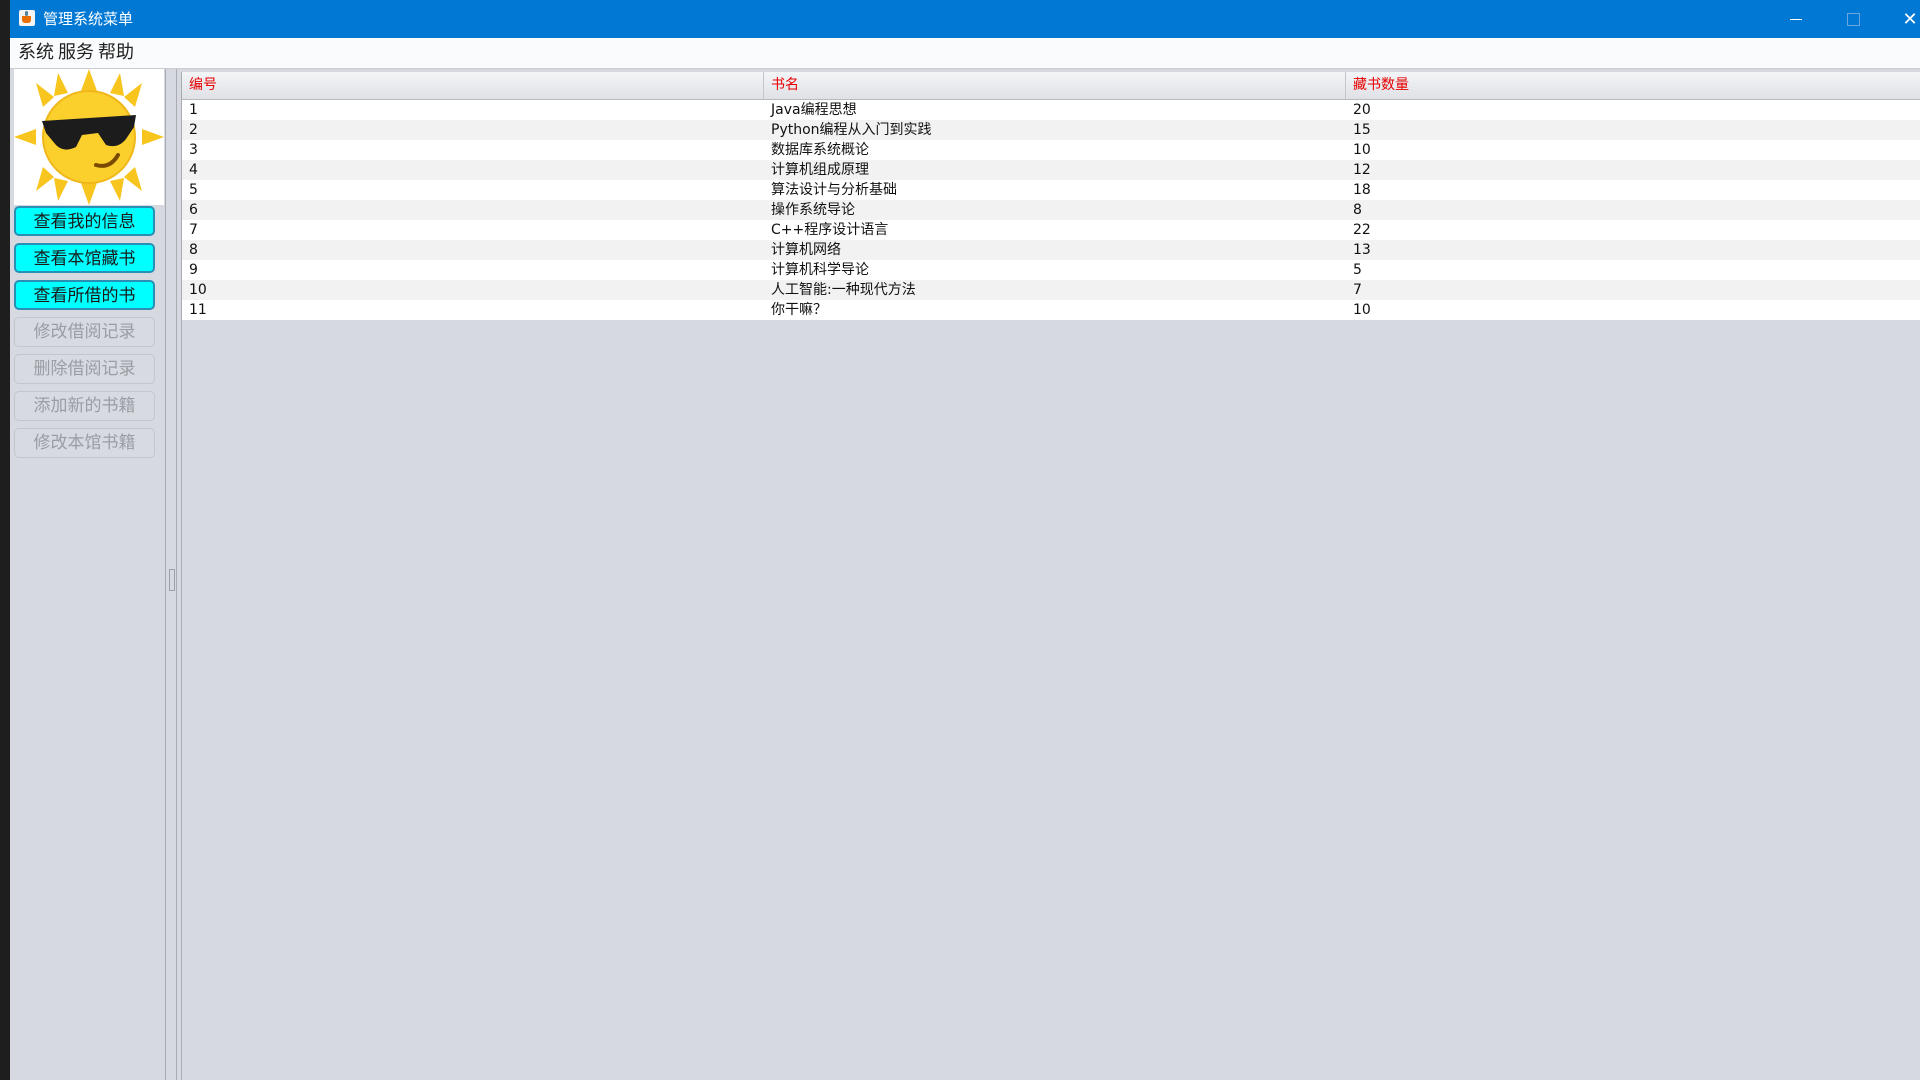  What do you see at coordinates (830, 230) in the screenshot?
I see `cell-title: C++程序设计语言` at bounding box center [830, 230].